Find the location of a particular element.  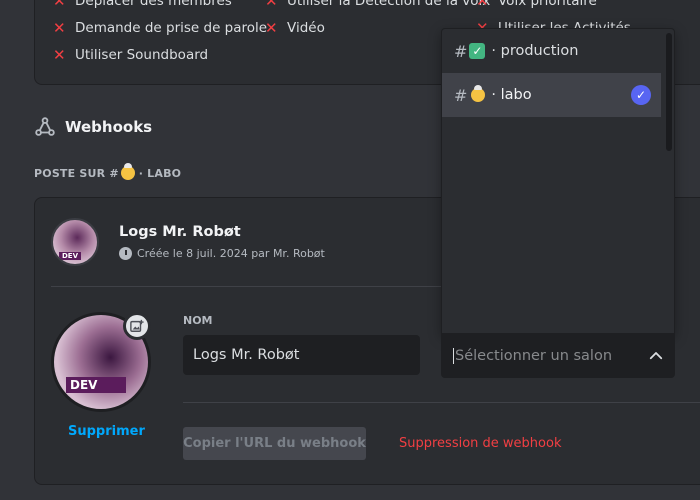

permission-label: Demande de prise de parole is located at coordinates (171, 28).